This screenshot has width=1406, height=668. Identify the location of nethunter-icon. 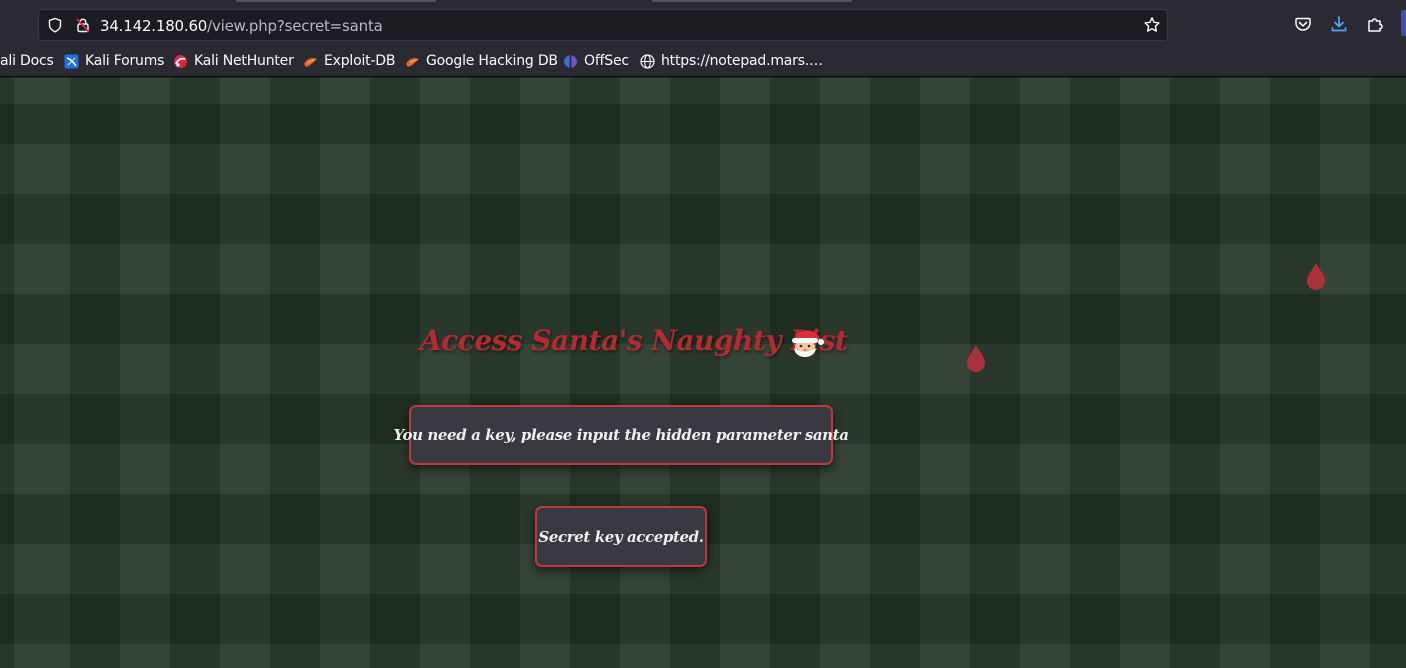
(180, 61).